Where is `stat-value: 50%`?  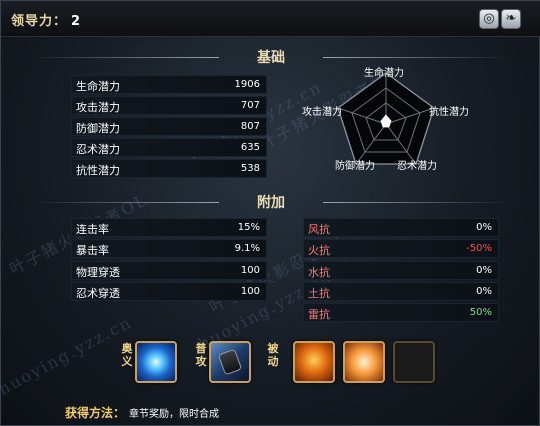
stat-value: 50% is located at coordinates (480, 312).